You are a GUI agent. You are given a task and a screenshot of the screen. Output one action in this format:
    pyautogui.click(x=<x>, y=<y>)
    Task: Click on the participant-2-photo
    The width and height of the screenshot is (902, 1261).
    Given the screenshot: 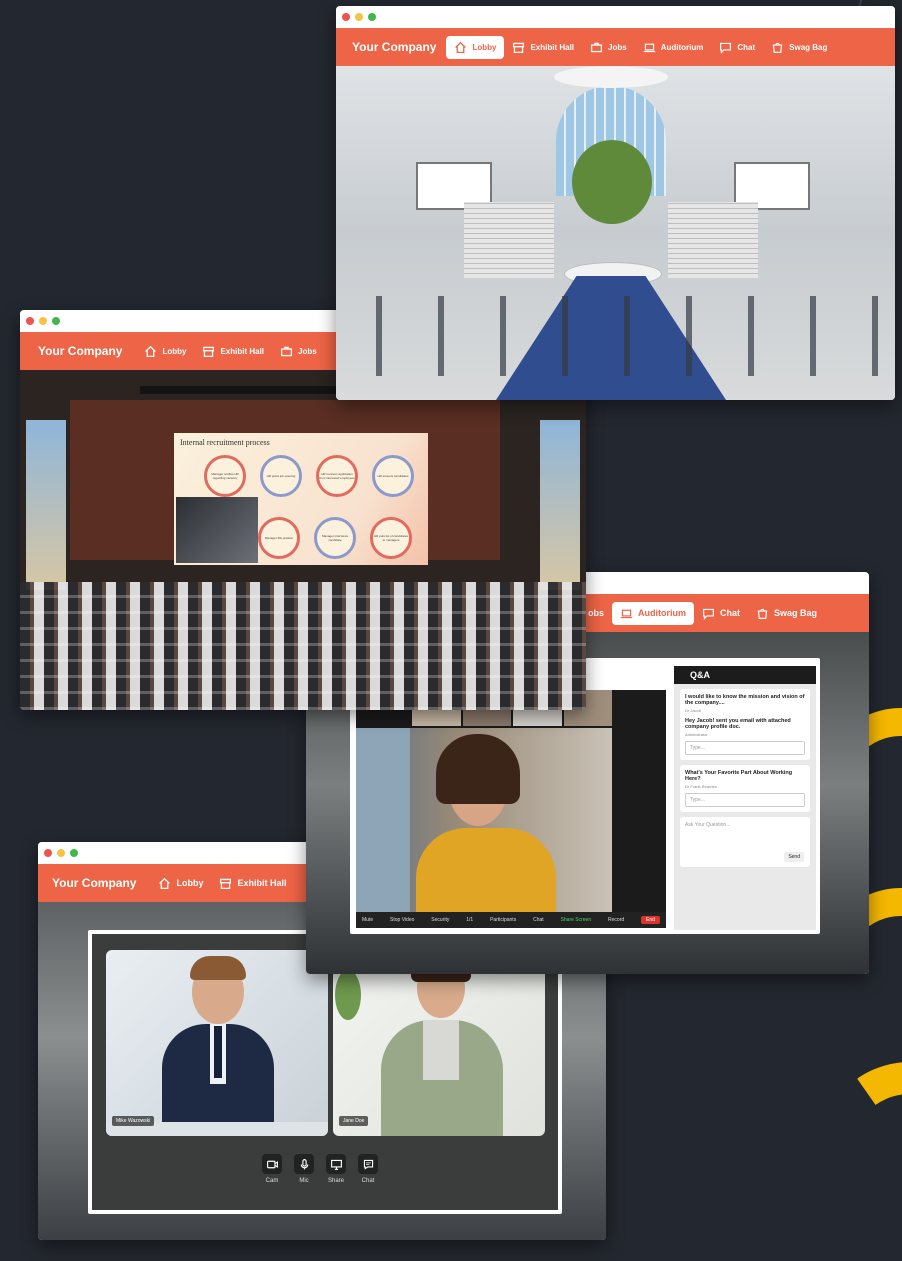 What is the action you would take?
    pyautogui.click(x=438, y=1044)
    